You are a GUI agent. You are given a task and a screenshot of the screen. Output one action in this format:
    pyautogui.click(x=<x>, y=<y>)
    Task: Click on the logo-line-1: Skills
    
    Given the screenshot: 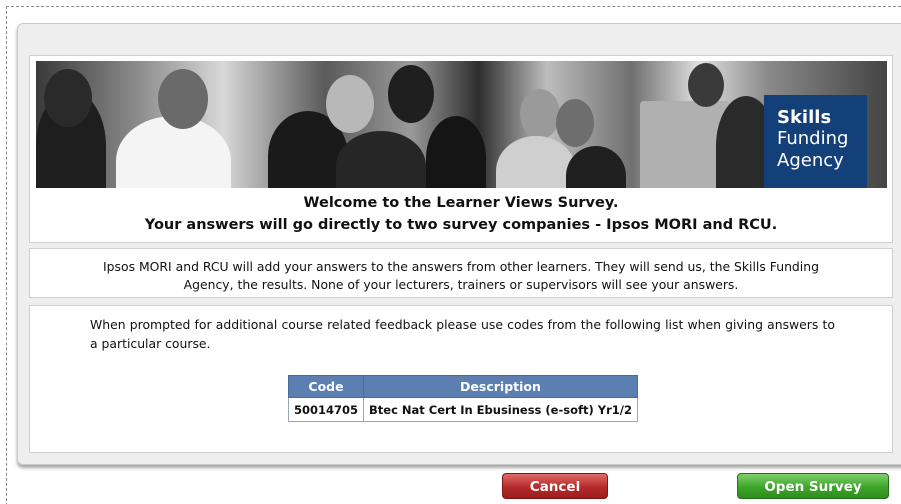 What is the action you would take?
    pyautogui.click(x=804, y=117)
    